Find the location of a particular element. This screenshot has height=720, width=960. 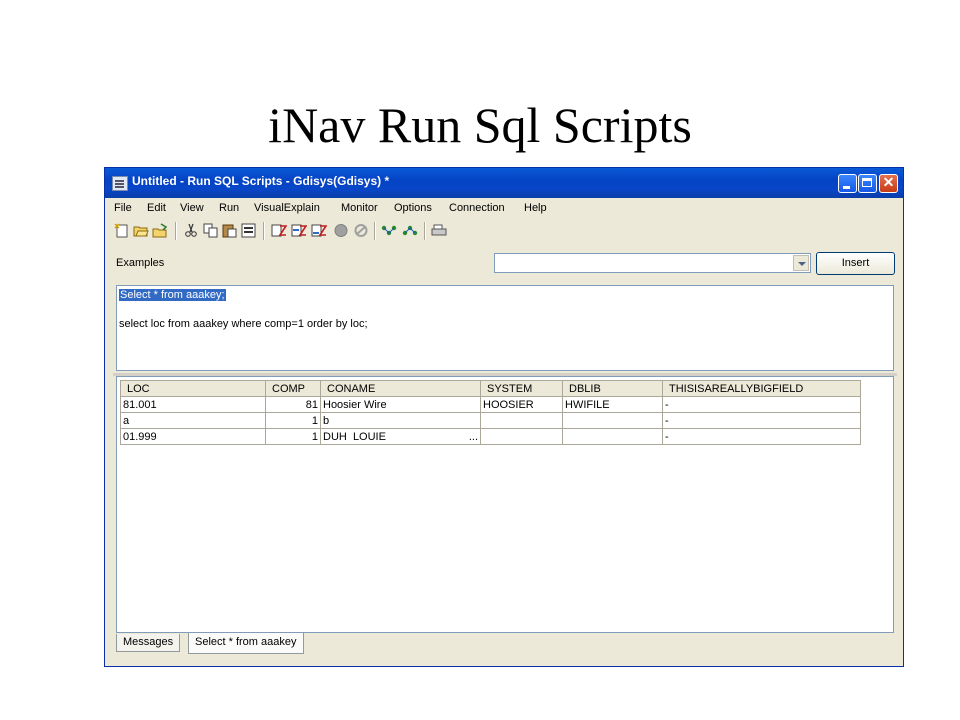

cell-dblib: HWIFILE is located at coordinates (612, 404).